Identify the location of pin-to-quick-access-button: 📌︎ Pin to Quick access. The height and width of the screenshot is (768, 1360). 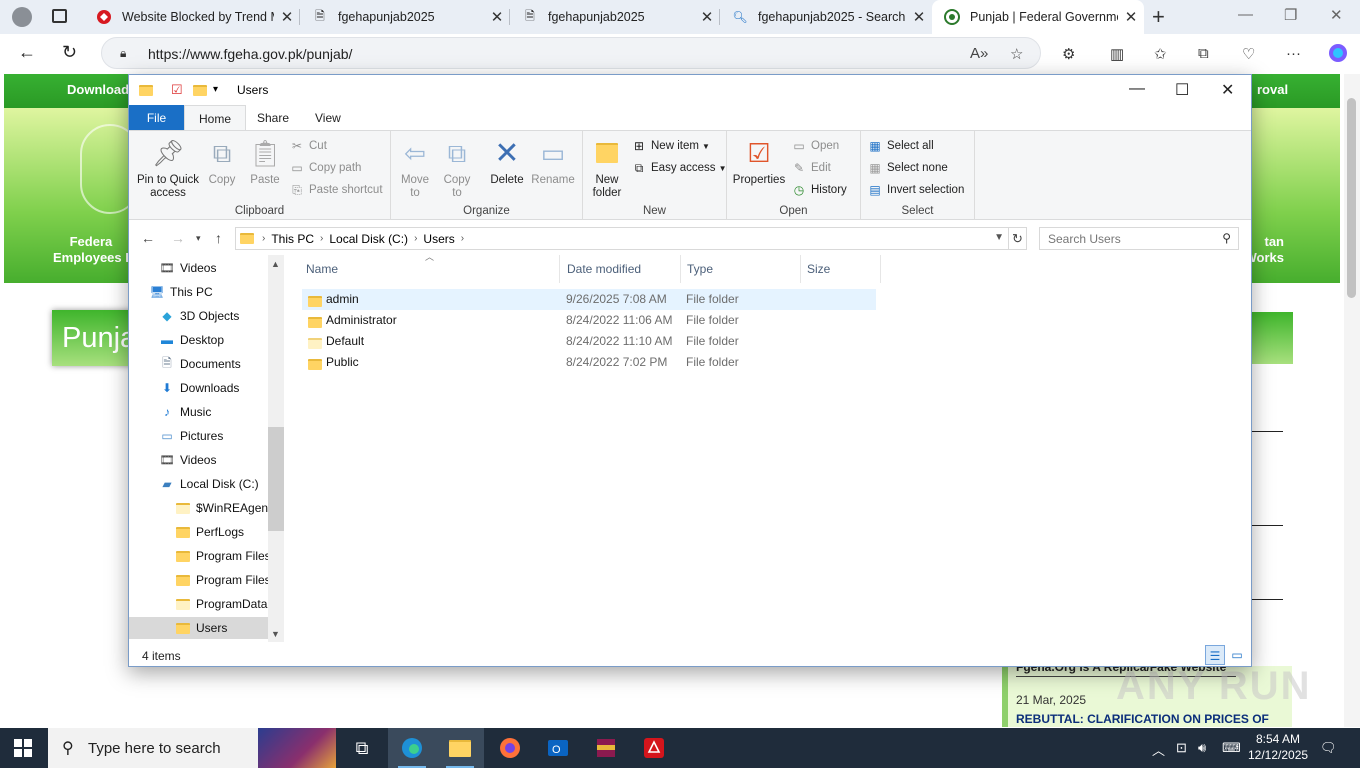
(168, 168).